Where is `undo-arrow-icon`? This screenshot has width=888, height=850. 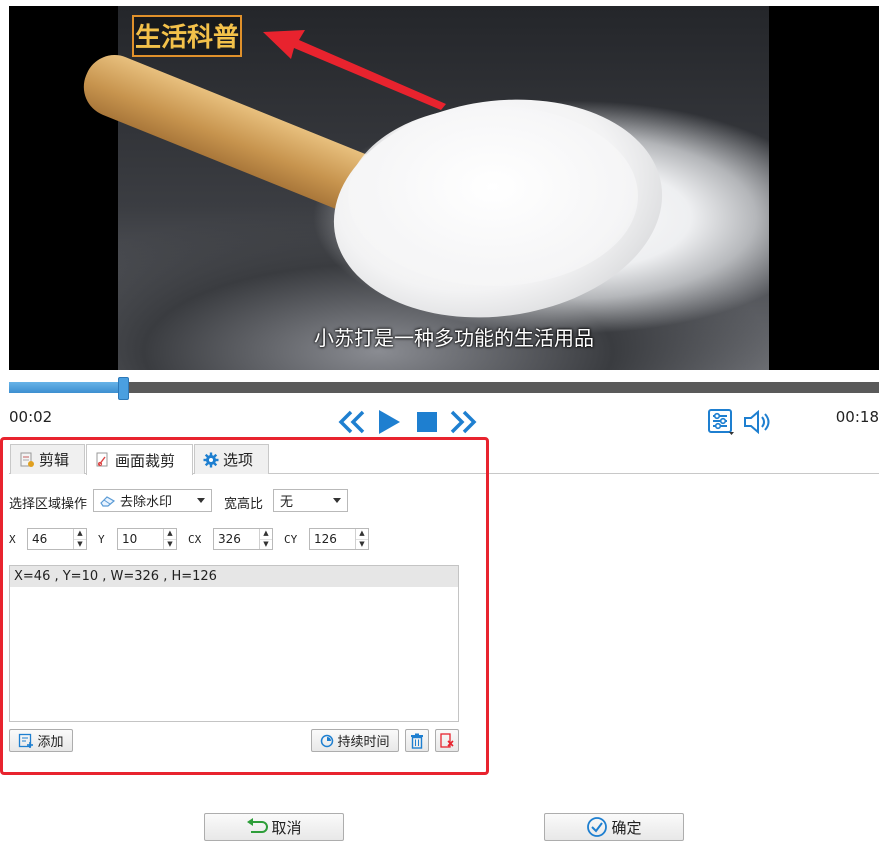 undo-arrow-icon is located at coordinates (258, 825).